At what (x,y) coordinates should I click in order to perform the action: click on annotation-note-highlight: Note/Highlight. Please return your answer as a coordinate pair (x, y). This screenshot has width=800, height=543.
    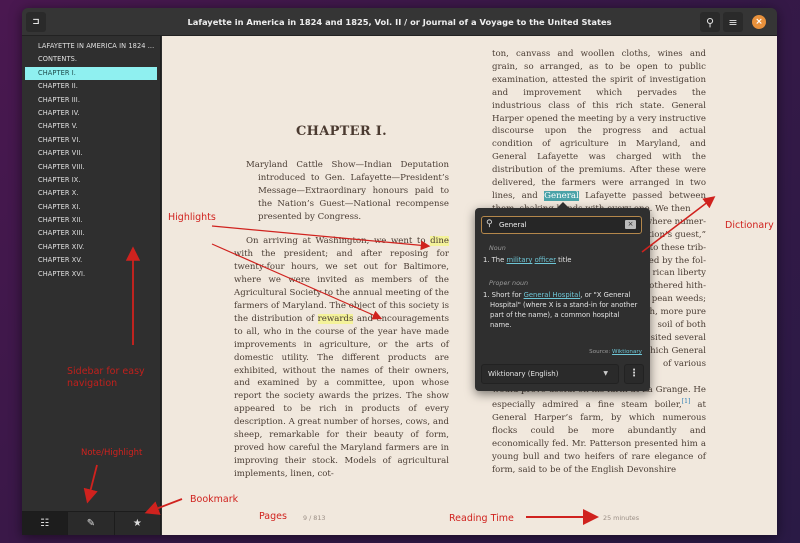
    Looking at the image, I should click on (112, 453).